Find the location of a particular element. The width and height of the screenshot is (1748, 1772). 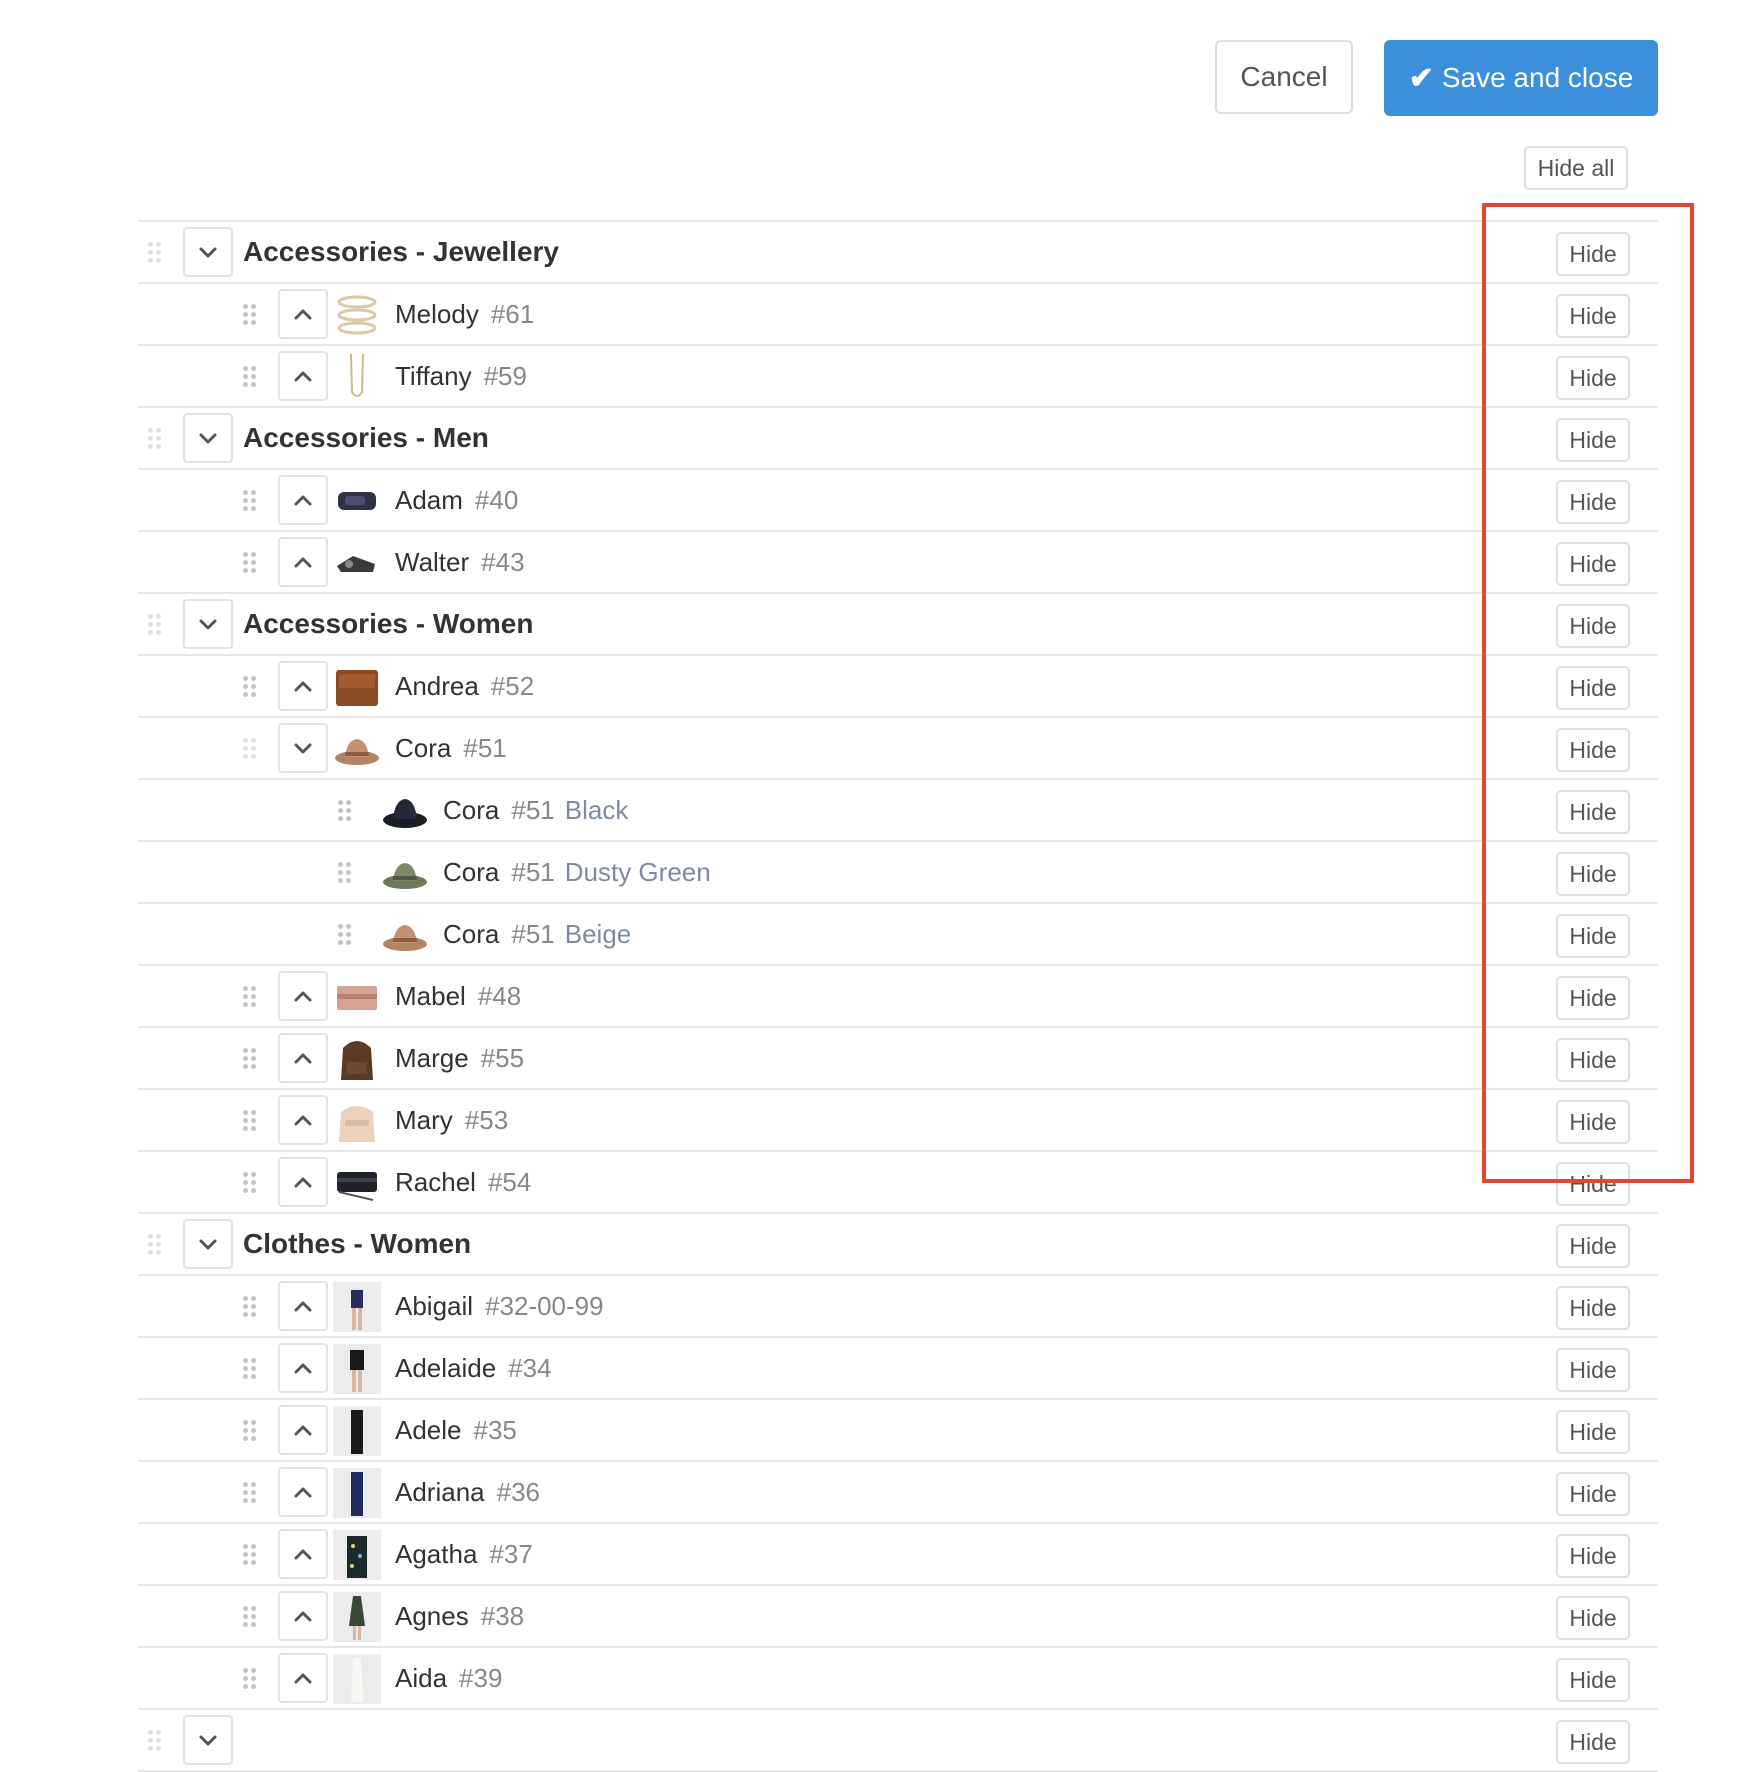

item-name: Aida is located at coordinates (421, 1678).